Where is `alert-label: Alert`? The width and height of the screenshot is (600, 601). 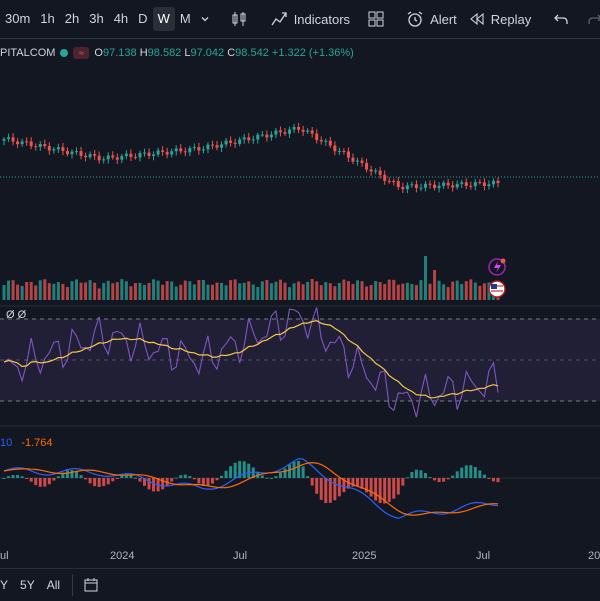 alert-label: Alert is located at coordinates (443, 19).